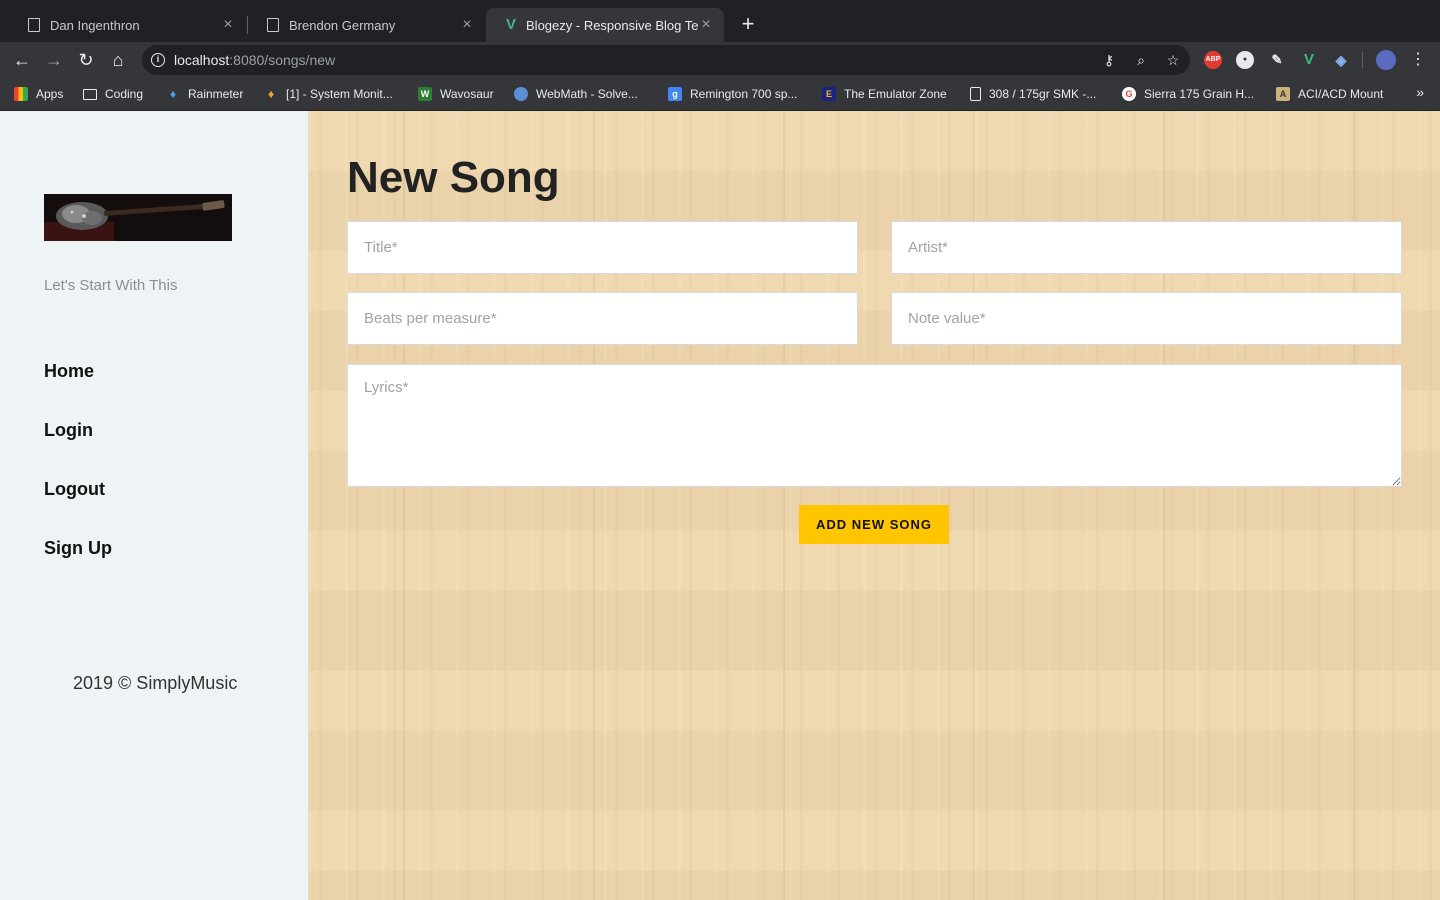 The width and height of the screenshot is (1440, 900). What do you see at coordinates (1109, 60) in the screenshot?
I see `key-icon: ⚷` at bounding box center [1109, 60].